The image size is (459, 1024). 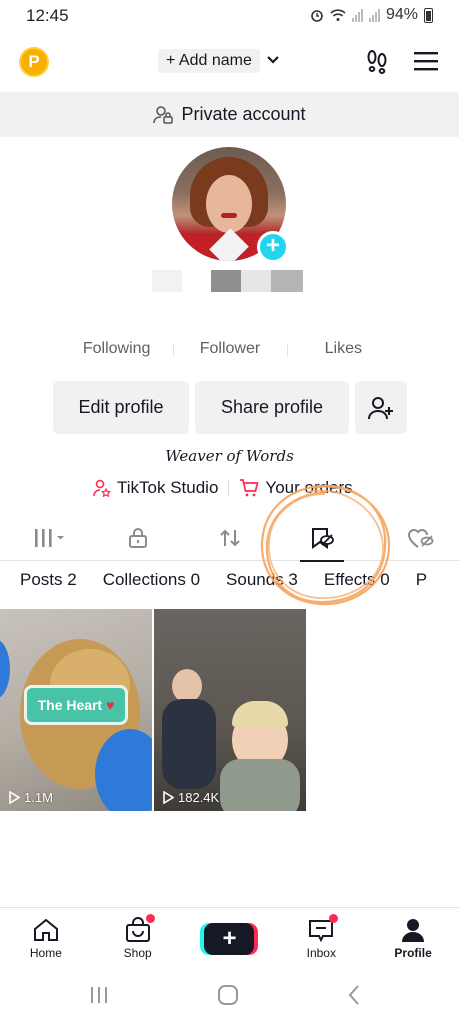 I want to click on heart-hidden-icon, so click(x=420, y=538).